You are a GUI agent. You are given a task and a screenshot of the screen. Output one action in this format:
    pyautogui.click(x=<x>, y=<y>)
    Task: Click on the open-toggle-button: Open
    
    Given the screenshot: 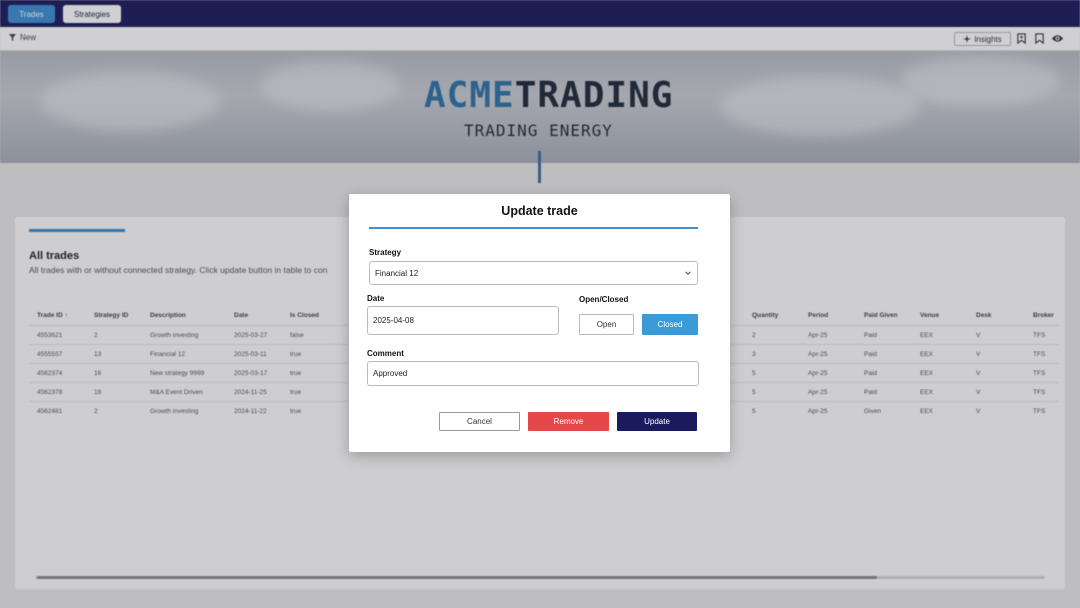 What is the action you would take?
    pyautogui.click(x=606, y=324)
    